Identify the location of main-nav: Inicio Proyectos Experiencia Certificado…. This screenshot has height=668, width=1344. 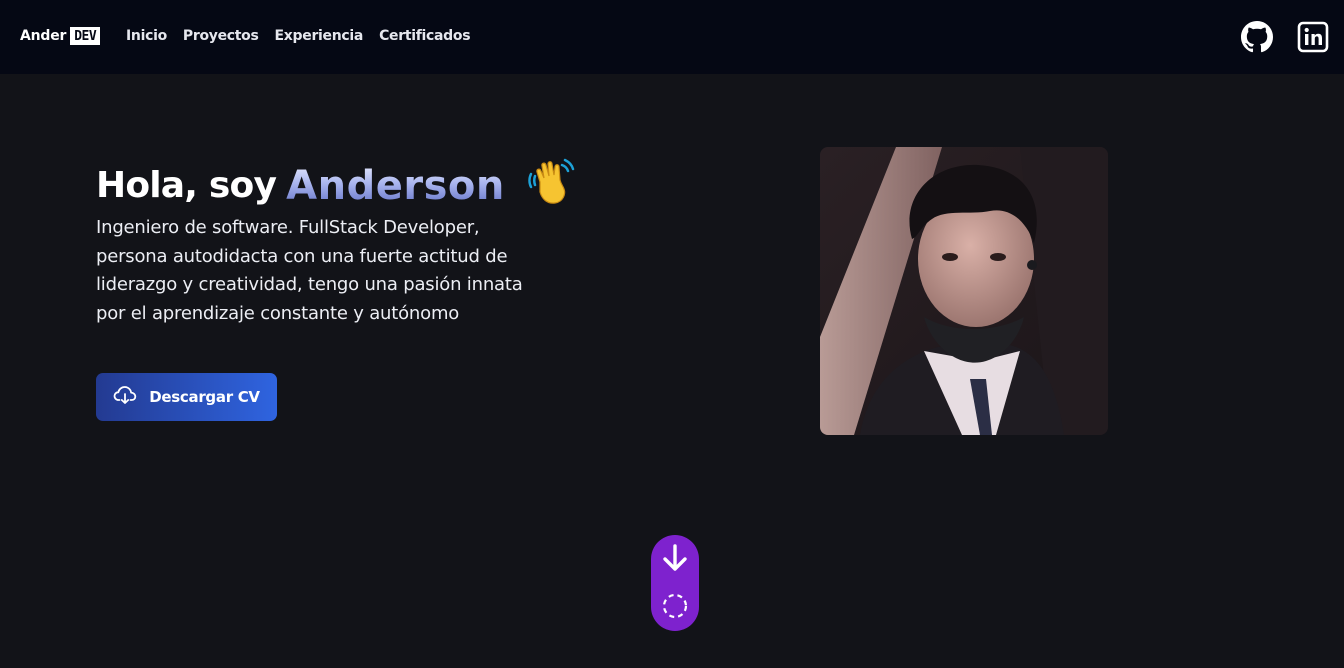
(298, 36).